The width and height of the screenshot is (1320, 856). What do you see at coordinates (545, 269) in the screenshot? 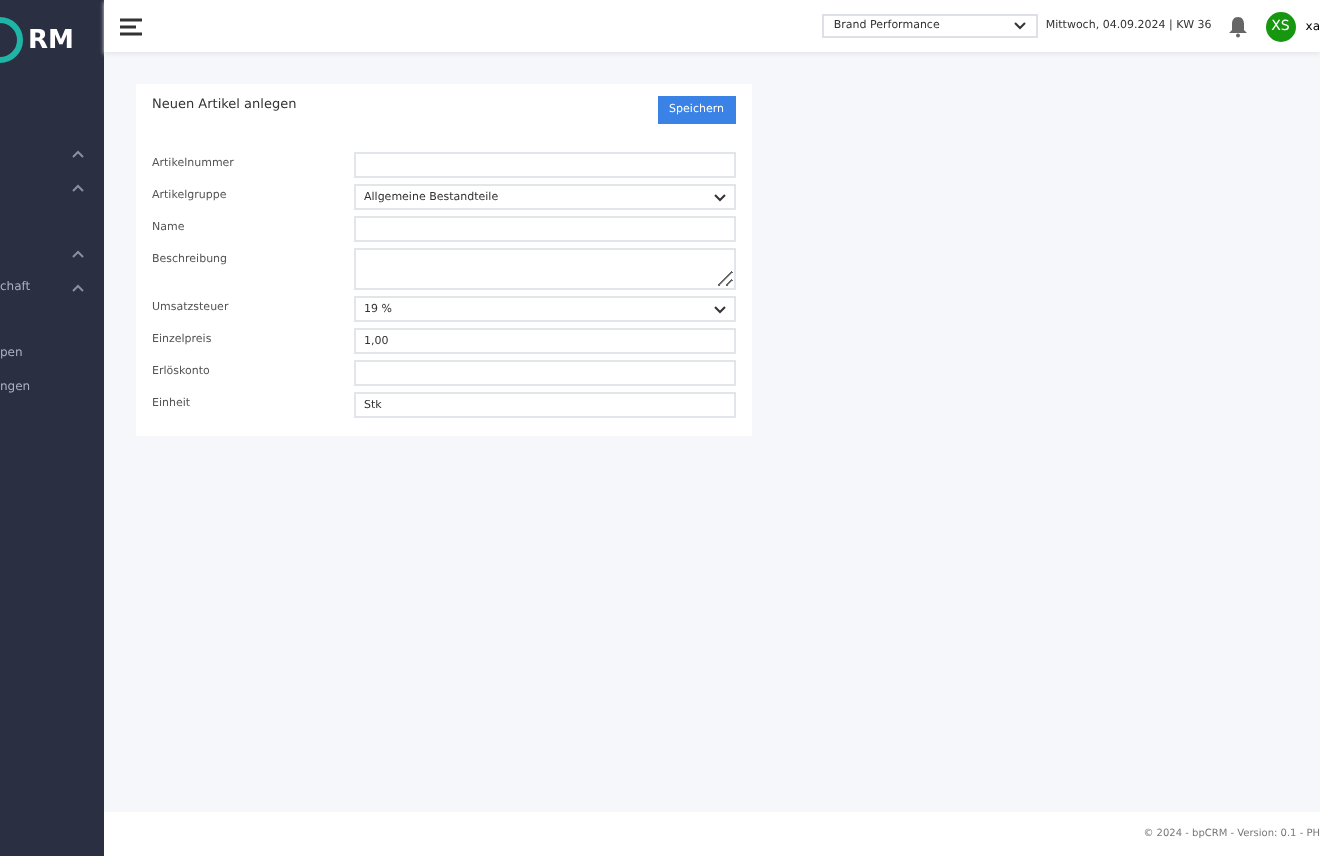
I see `textarea-field` at bounding box center [545, 269].